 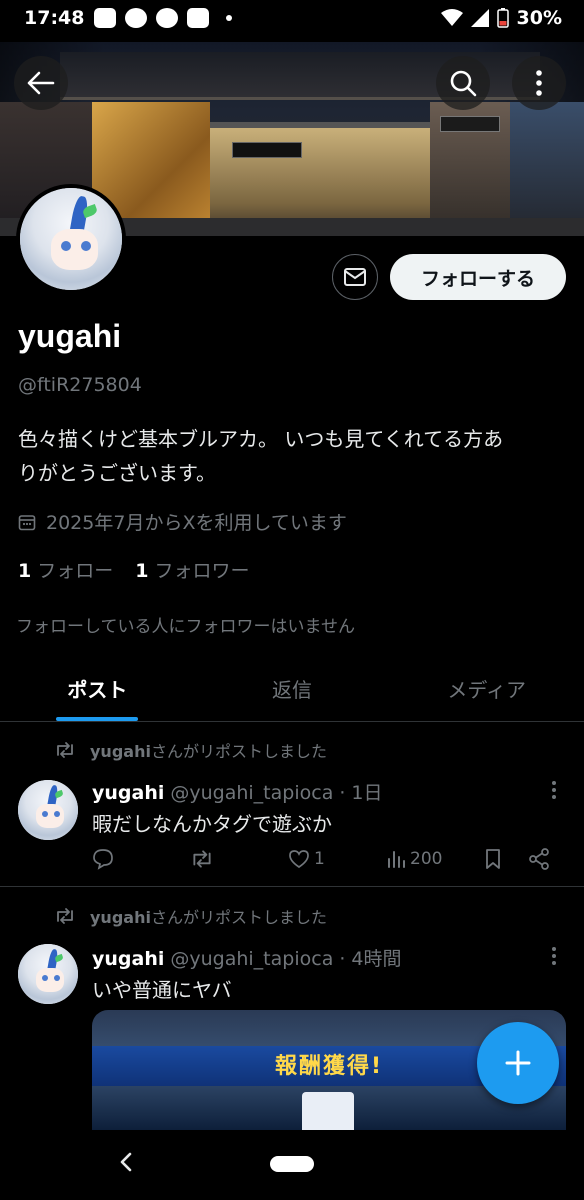 I want to click on profile-tabs: ポスト 返信 メディア, so click(x=292, y=689).